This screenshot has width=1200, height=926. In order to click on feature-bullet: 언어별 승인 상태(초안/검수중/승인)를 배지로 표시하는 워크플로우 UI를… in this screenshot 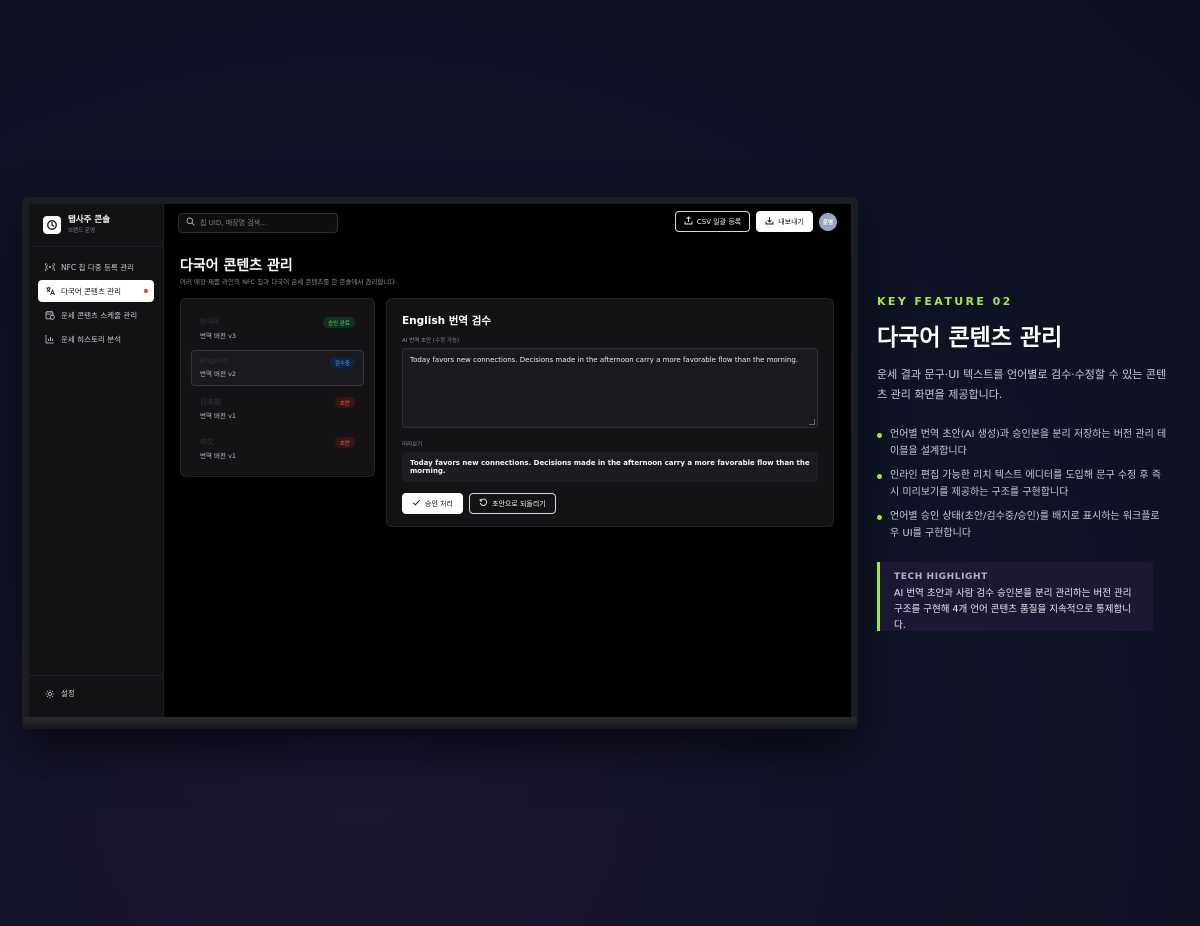, I will do `click(1022, 525)`.